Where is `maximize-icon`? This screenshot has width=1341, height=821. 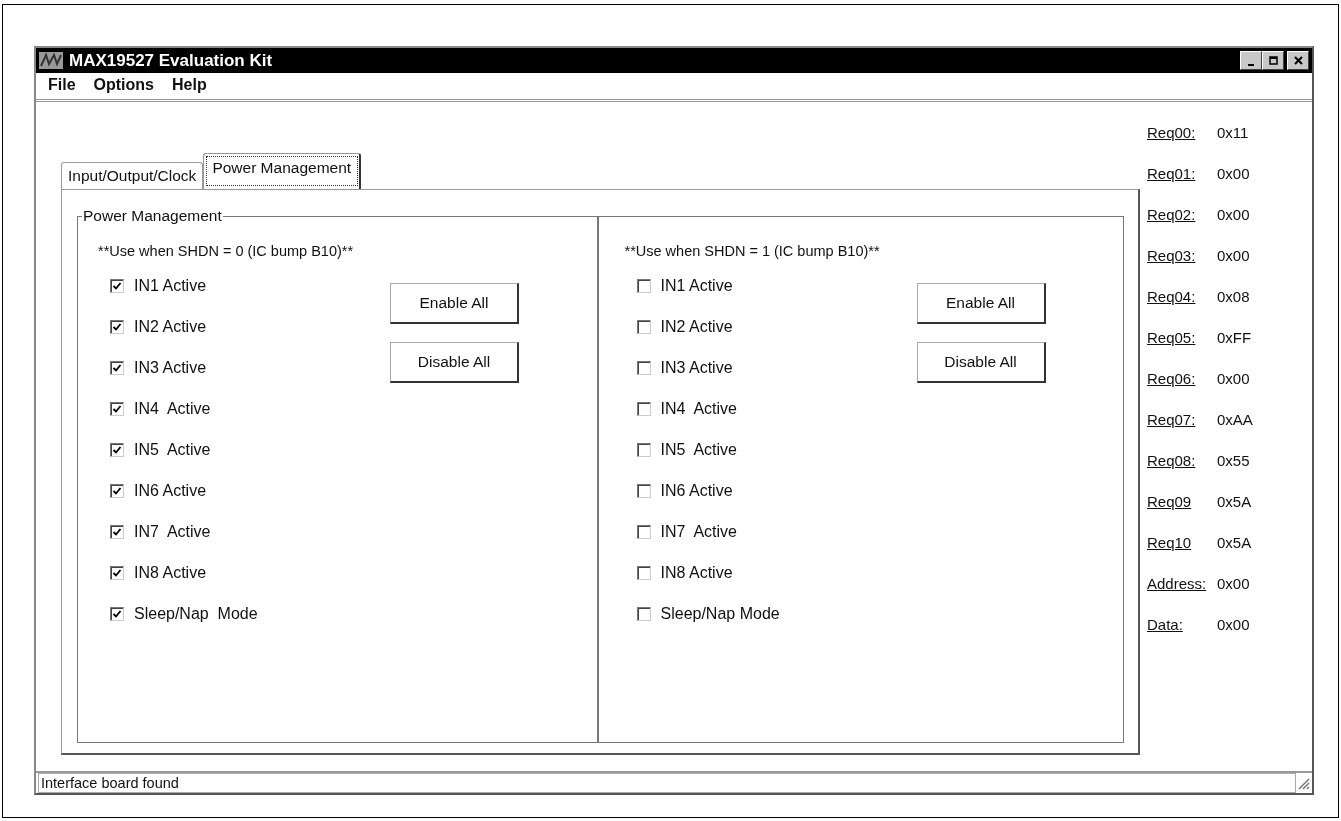 maximize-icon is located at coordinates (1273, 60).